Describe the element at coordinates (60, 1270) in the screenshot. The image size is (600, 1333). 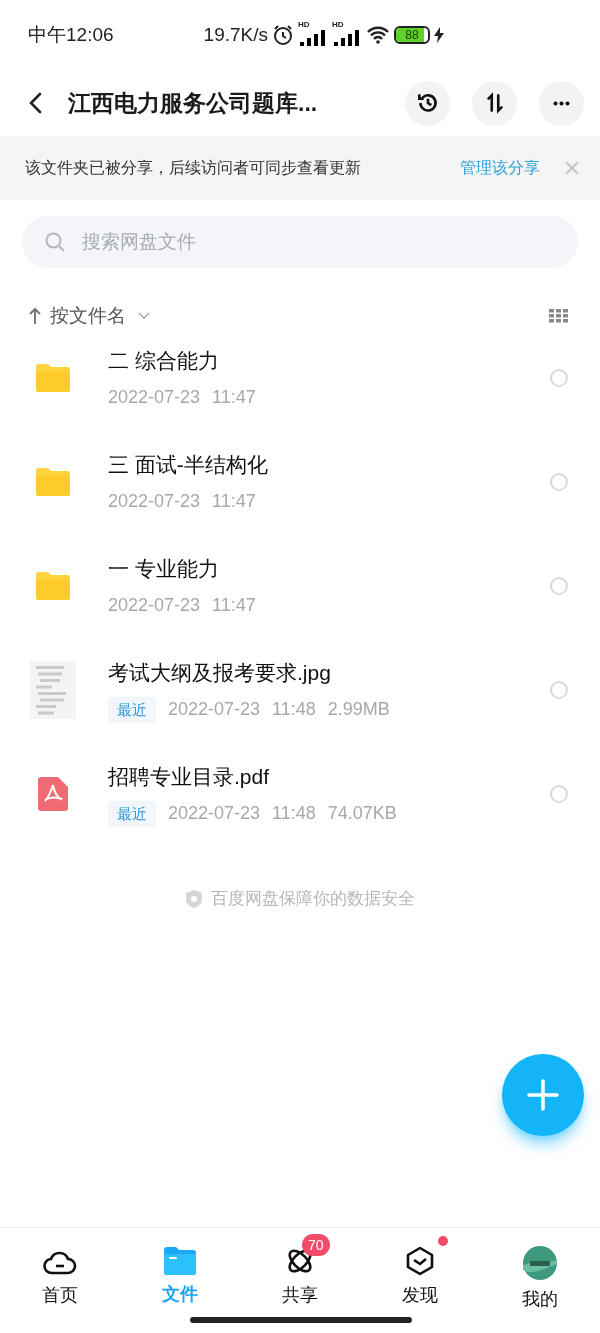
I see `nav-tab: 首页` at that location.